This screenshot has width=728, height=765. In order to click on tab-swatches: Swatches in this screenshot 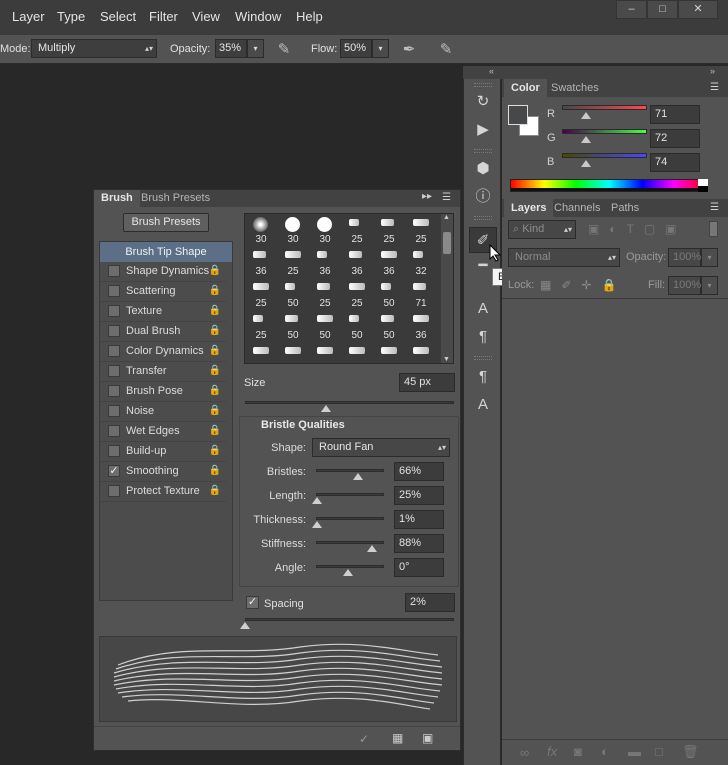, I will do `click(575, 88)`.